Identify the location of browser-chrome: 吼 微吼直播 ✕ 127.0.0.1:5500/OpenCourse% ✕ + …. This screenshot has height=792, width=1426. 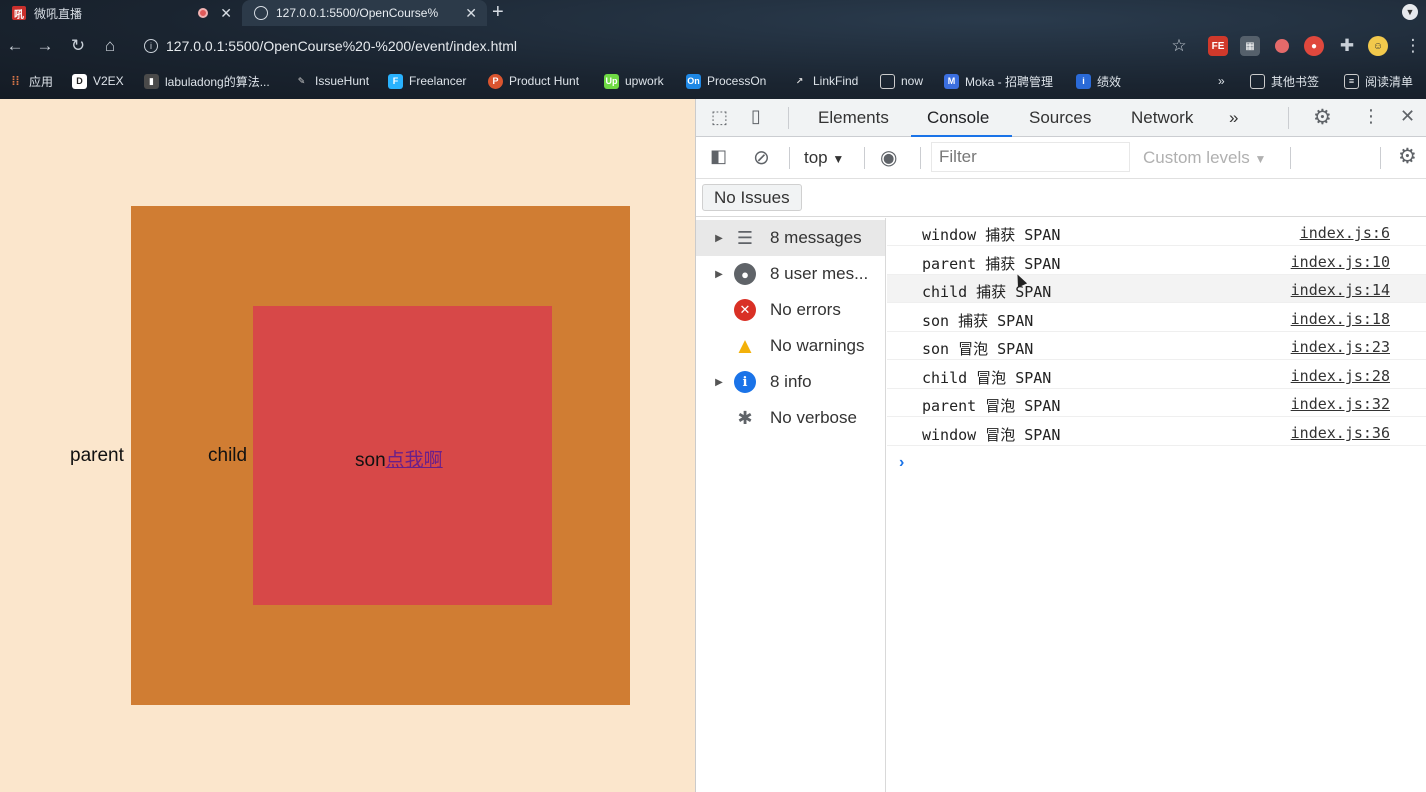
(713, 49).